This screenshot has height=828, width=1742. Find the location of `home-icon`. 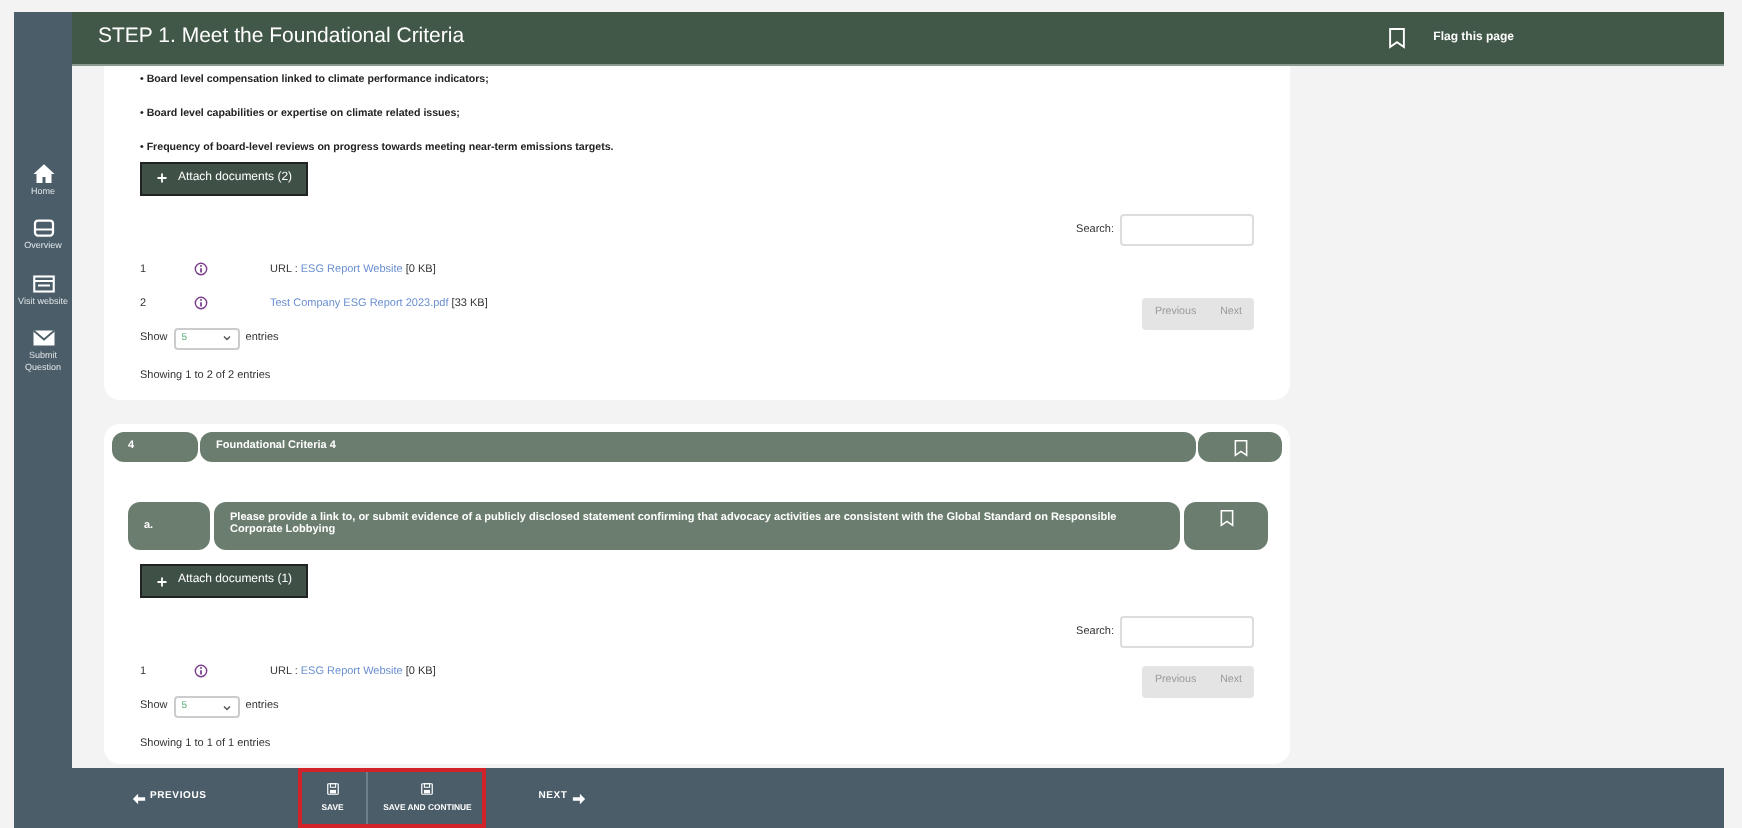

home-icon is located at coordinates (43, 174).